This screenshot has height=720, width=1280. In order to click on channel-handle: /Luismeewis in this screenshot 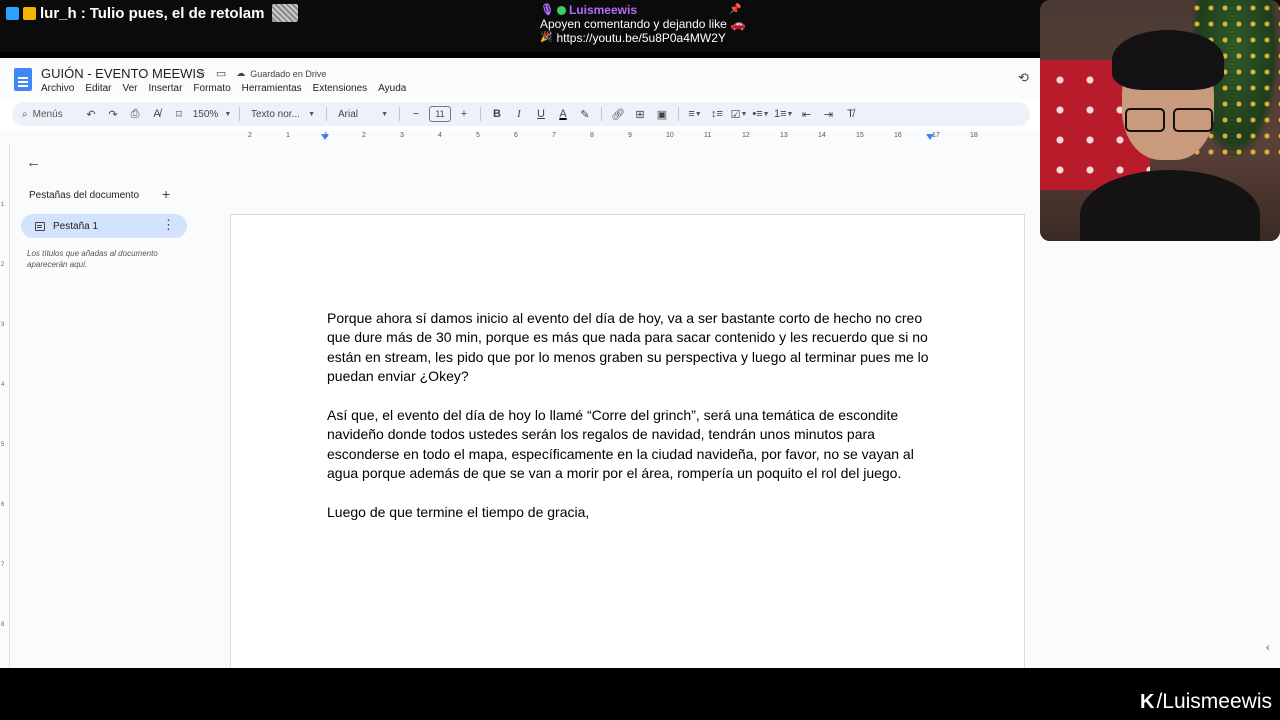, I will do `click(1214, 701)`.